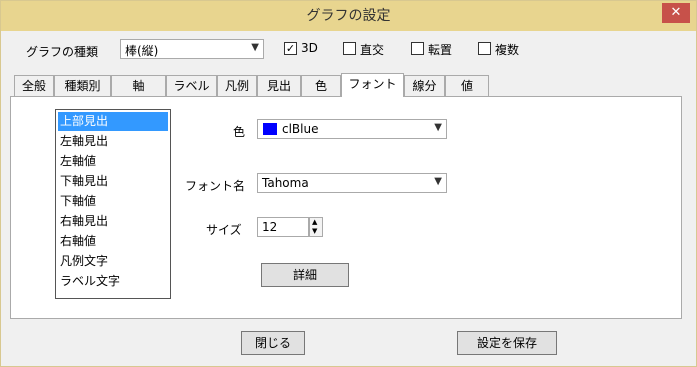 This screenshot has width=697, height=367. Describe the element at coordinates (215, 186) in the screenshot. I see `font-name-label: フォント名` at that location.